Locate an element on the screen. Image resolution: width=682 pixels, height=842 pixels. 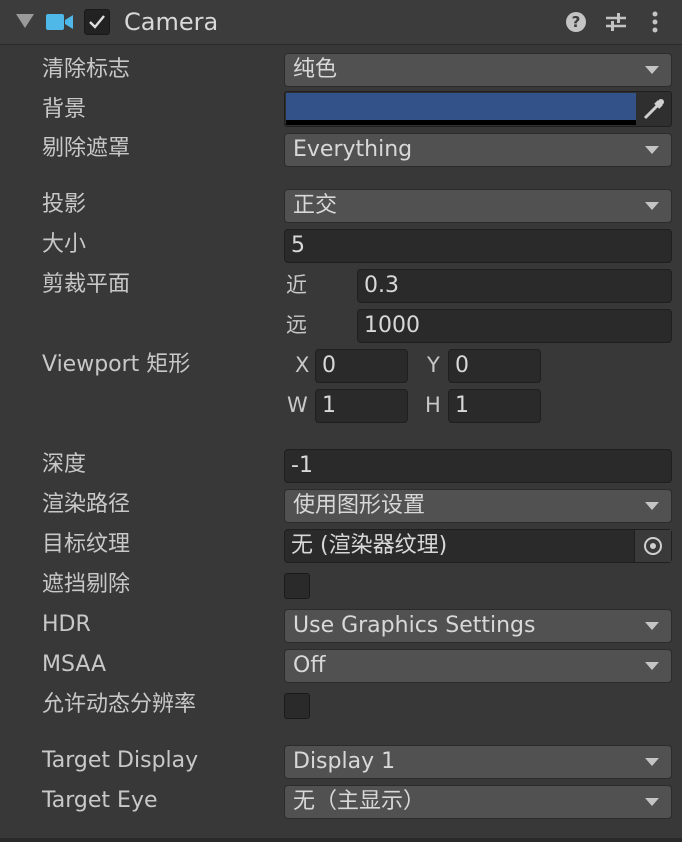
more-vertical-icon is located at coordinates (655, 22).